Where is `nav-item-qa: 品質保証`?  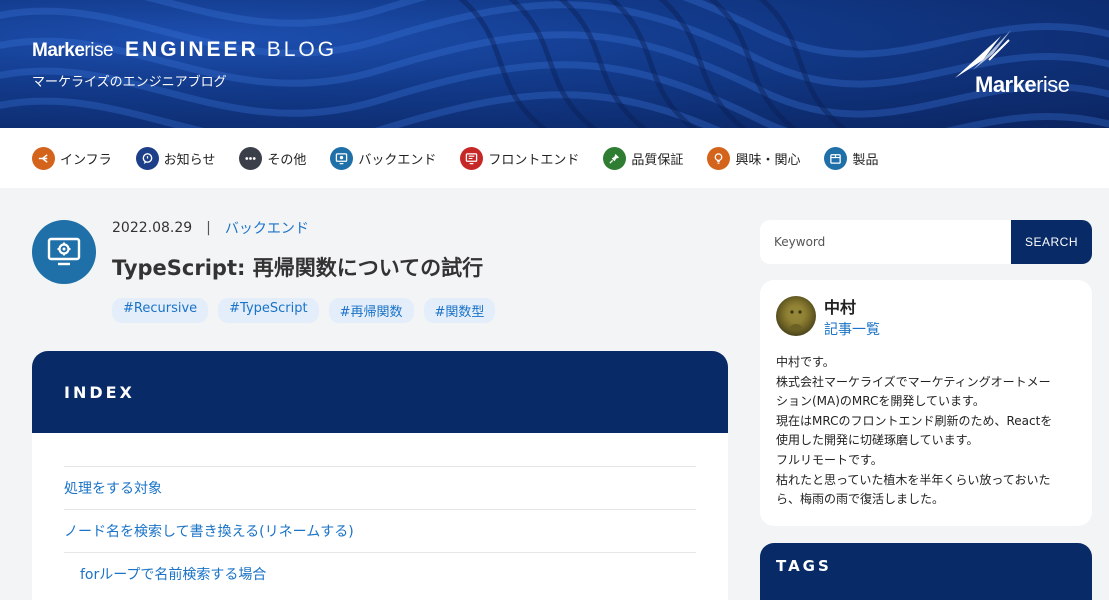 nav-item-qa: 品質保証 is located at coordinates (643, 158).